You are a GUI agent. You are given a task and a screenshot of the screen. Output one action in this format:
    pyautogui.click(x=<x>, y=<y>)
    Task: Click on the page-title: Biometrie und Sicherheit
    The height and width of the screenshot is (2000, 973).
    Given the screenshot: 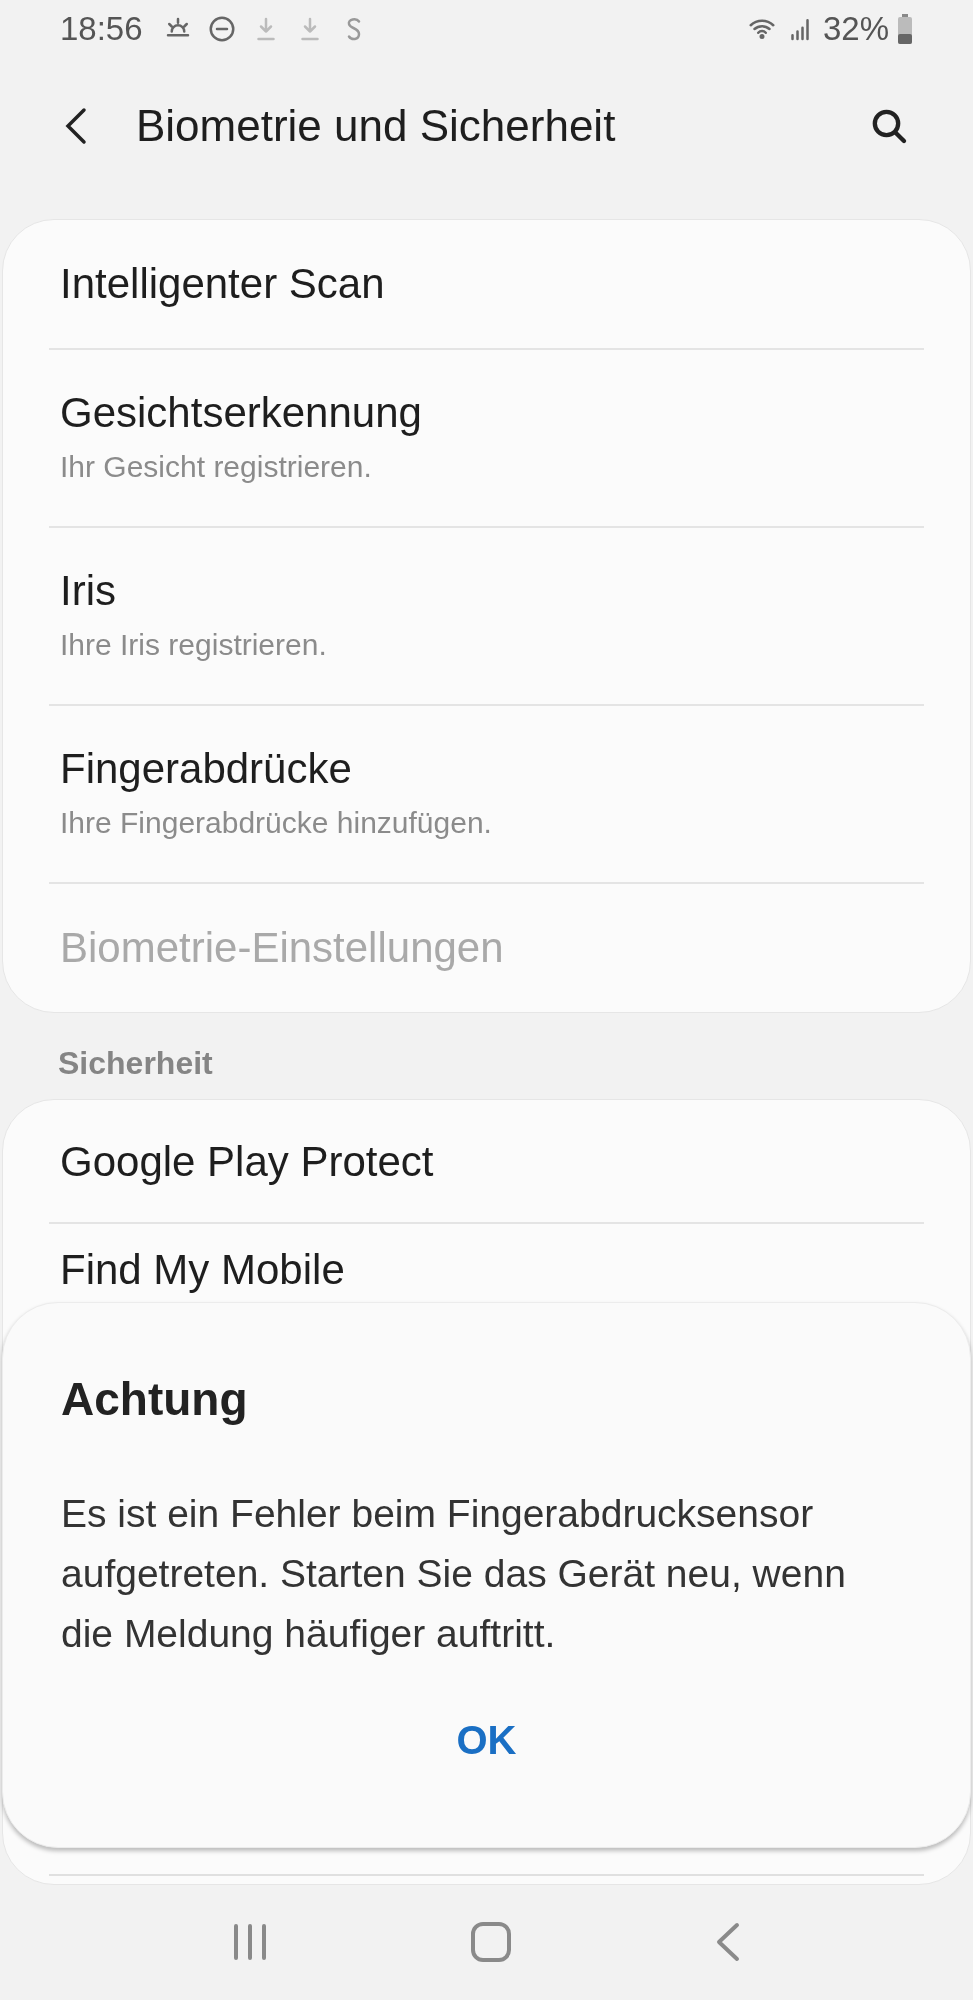 What is the action you would take?
    pyautogui.click(x=376, y=126)
    